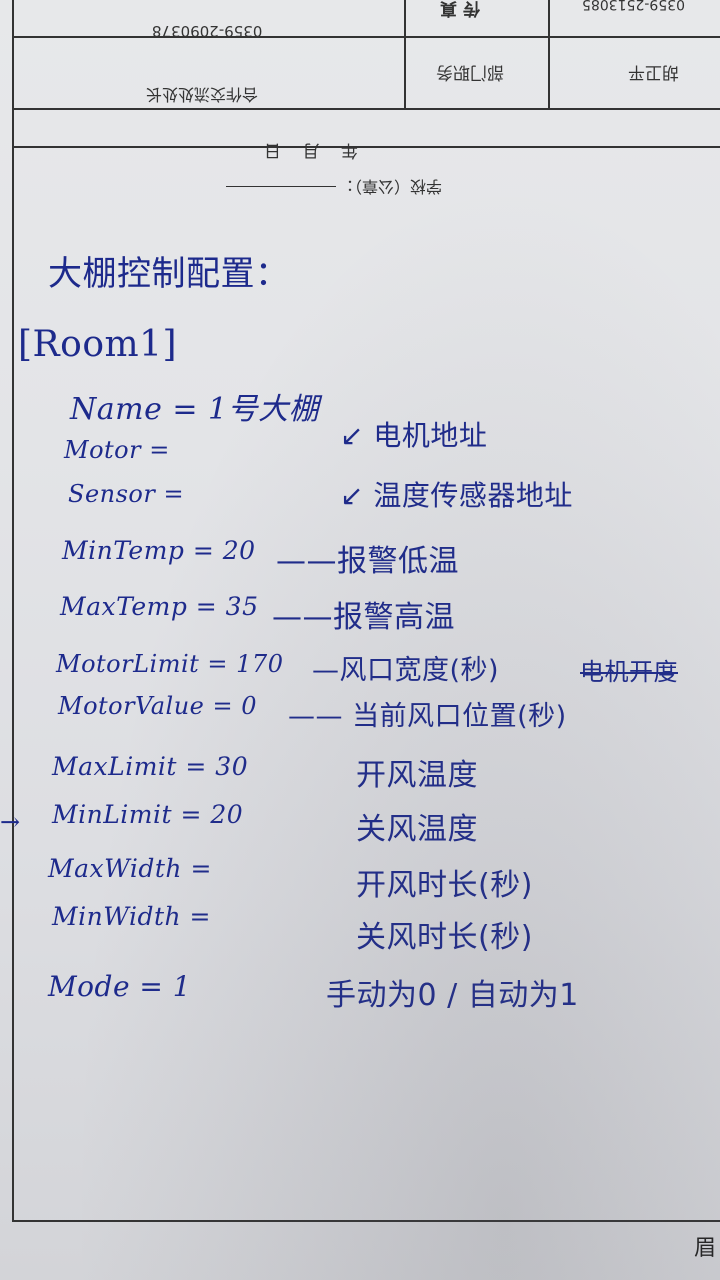  I want to click on config-line-maxlimit: MaxLimit = 30, so click(150, 766).